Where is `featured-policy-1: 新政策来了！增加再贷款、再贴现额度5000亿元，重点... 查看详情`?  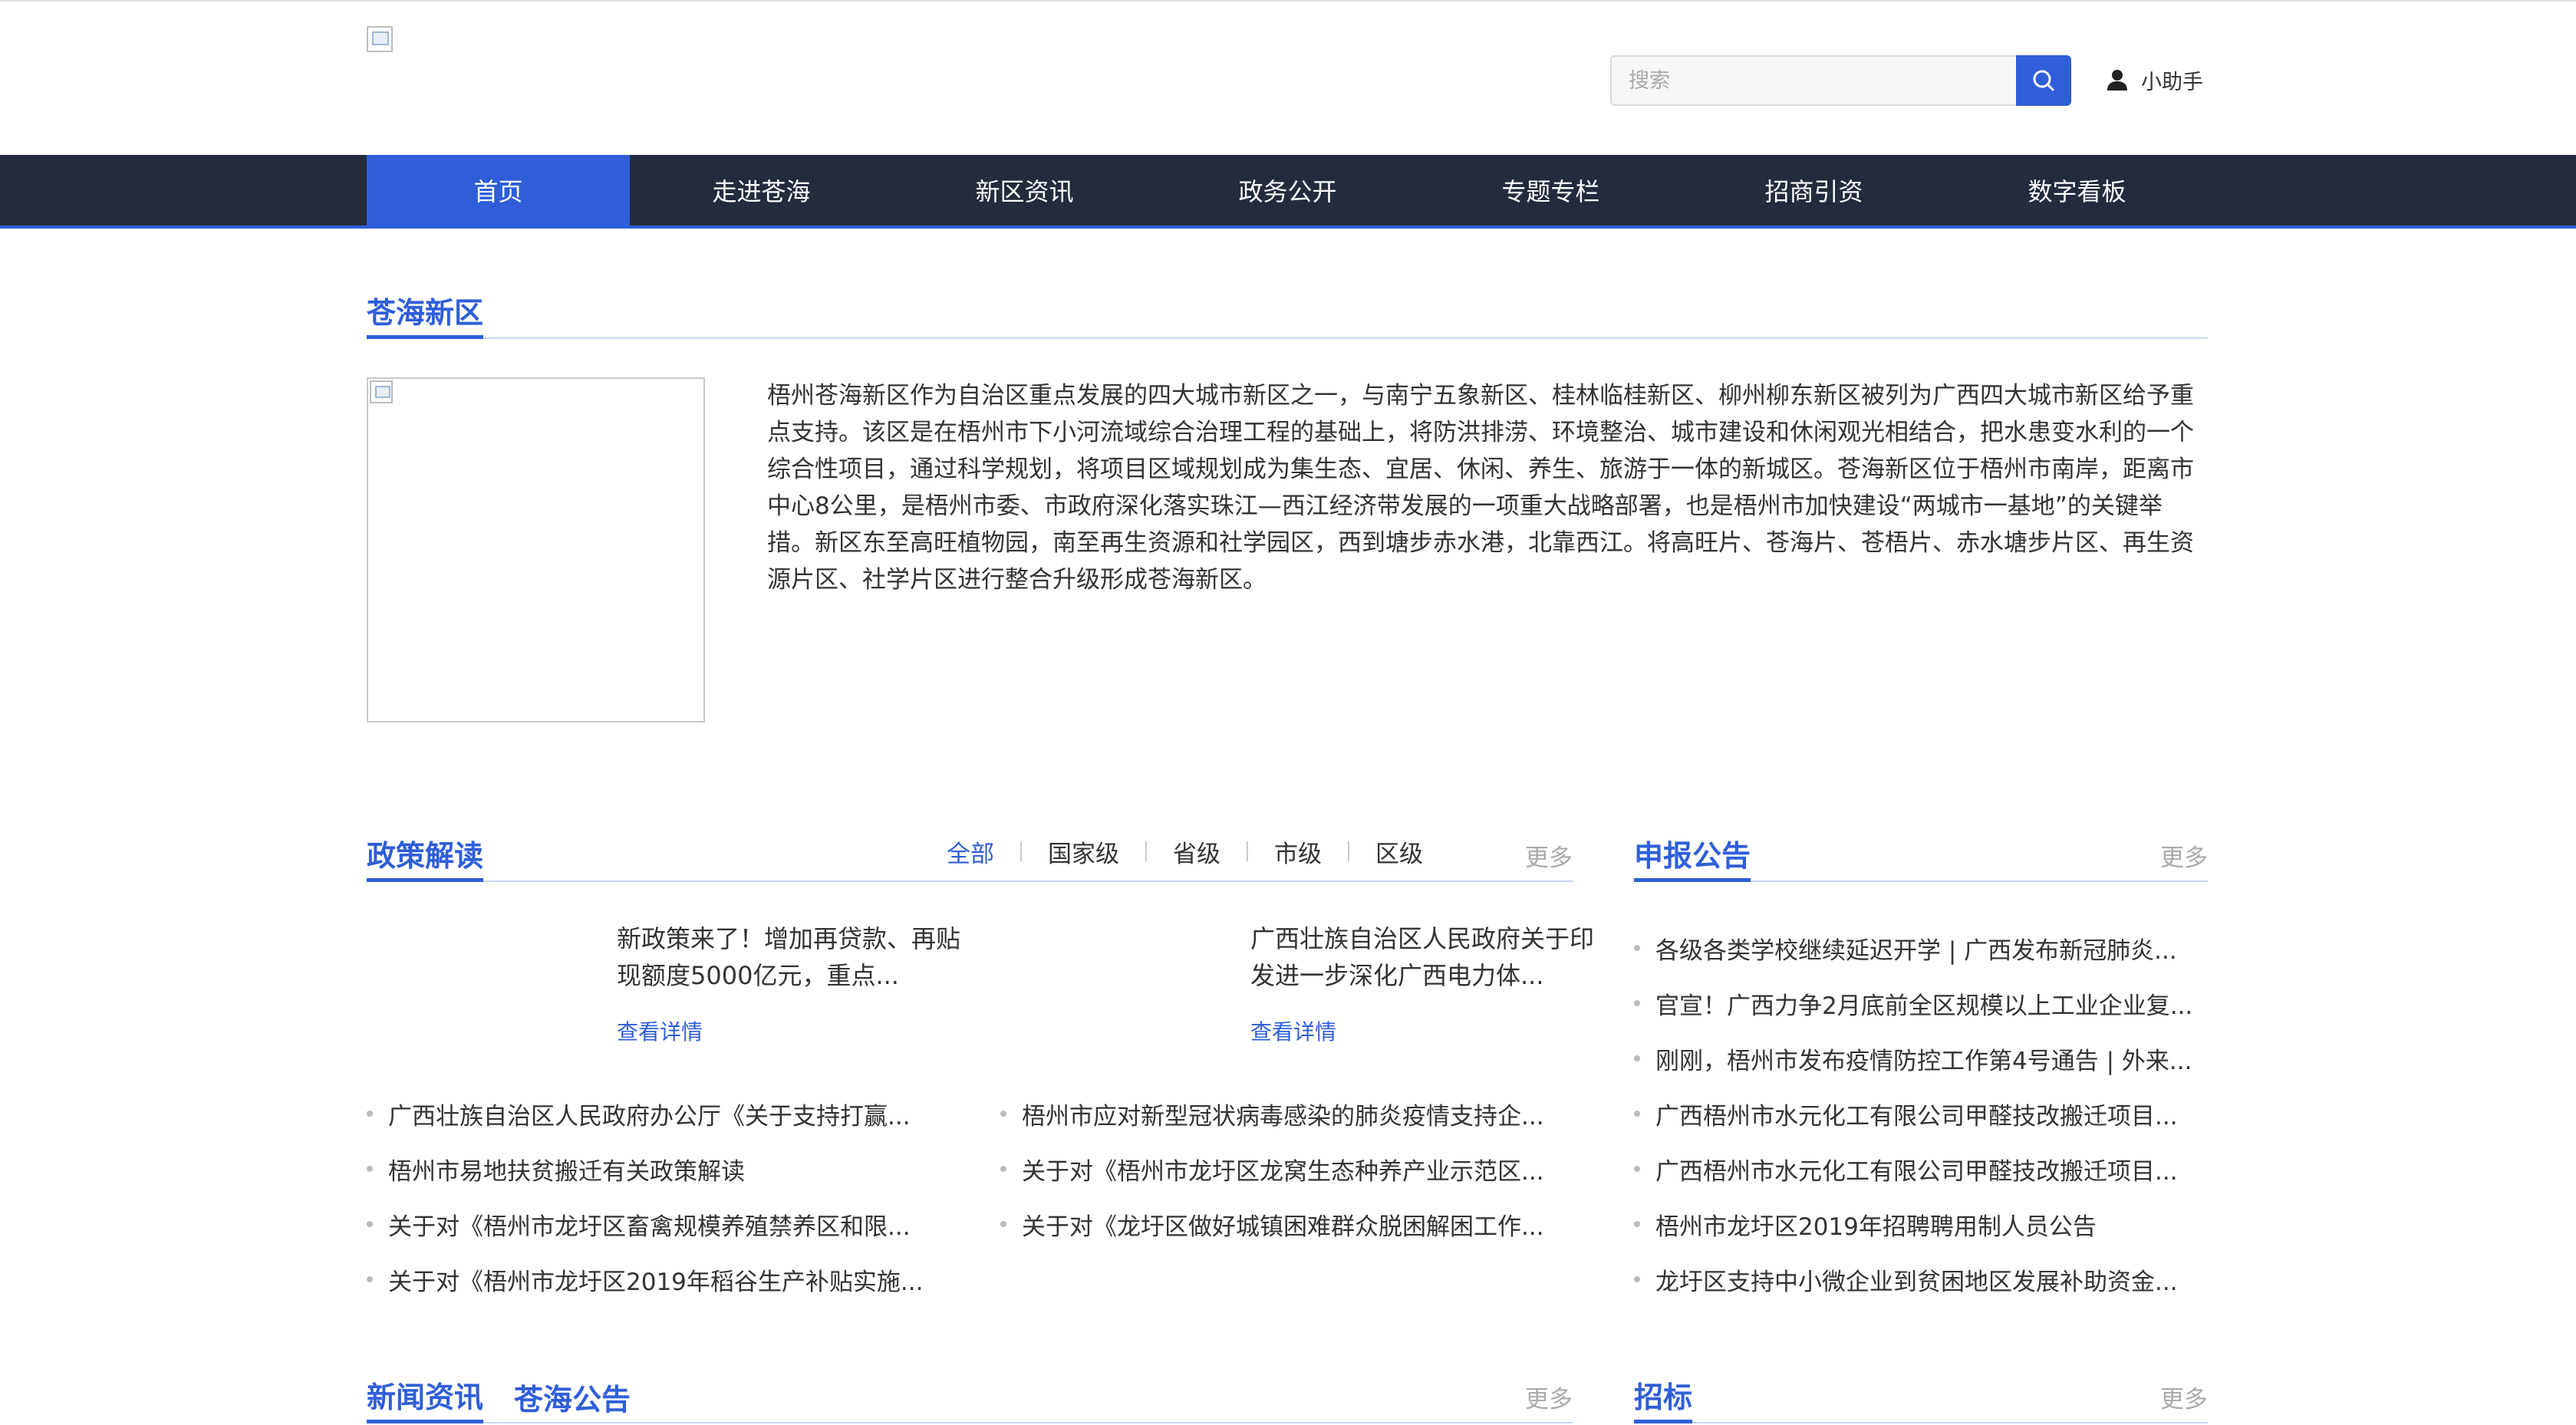 featured-policy-1: 新政策来了！增加再贷款、再贴现额度5000亿元，重点... 查看详情 is located at coordinates (793, 983).